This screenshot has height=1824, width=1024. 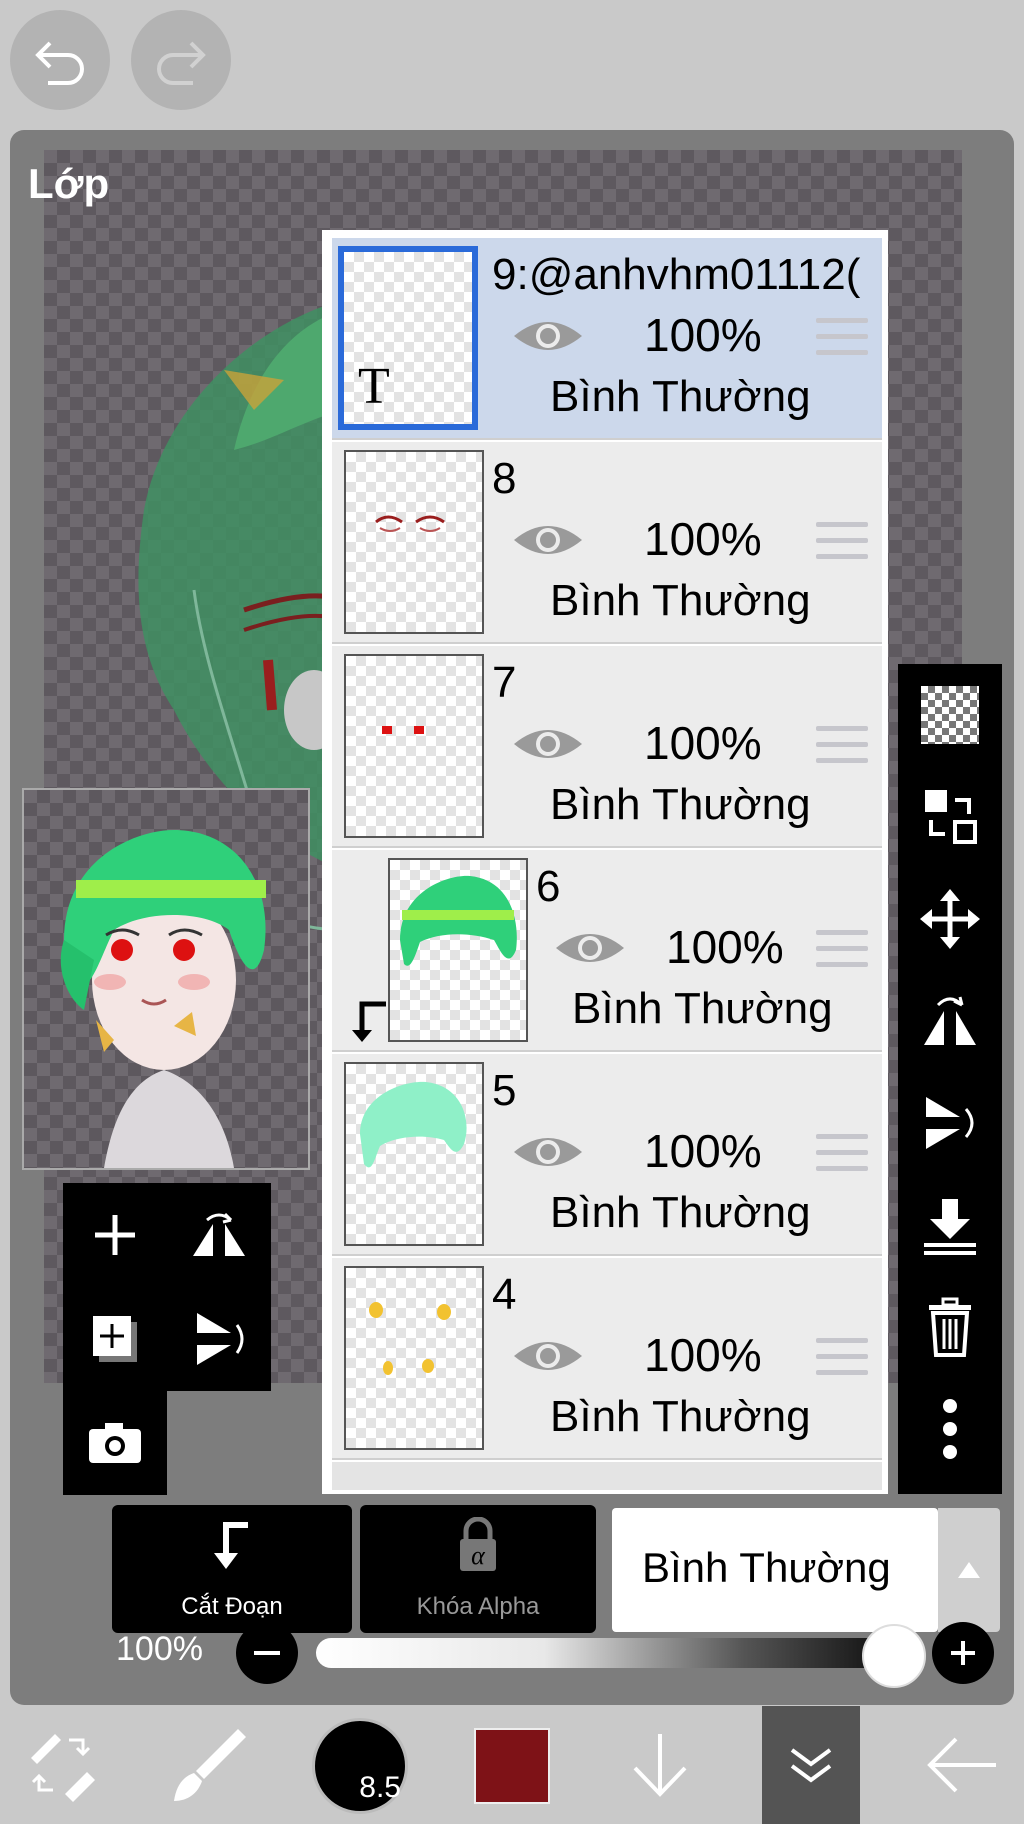 I want to click on swap-layer-button, so click(x=950, y=817).